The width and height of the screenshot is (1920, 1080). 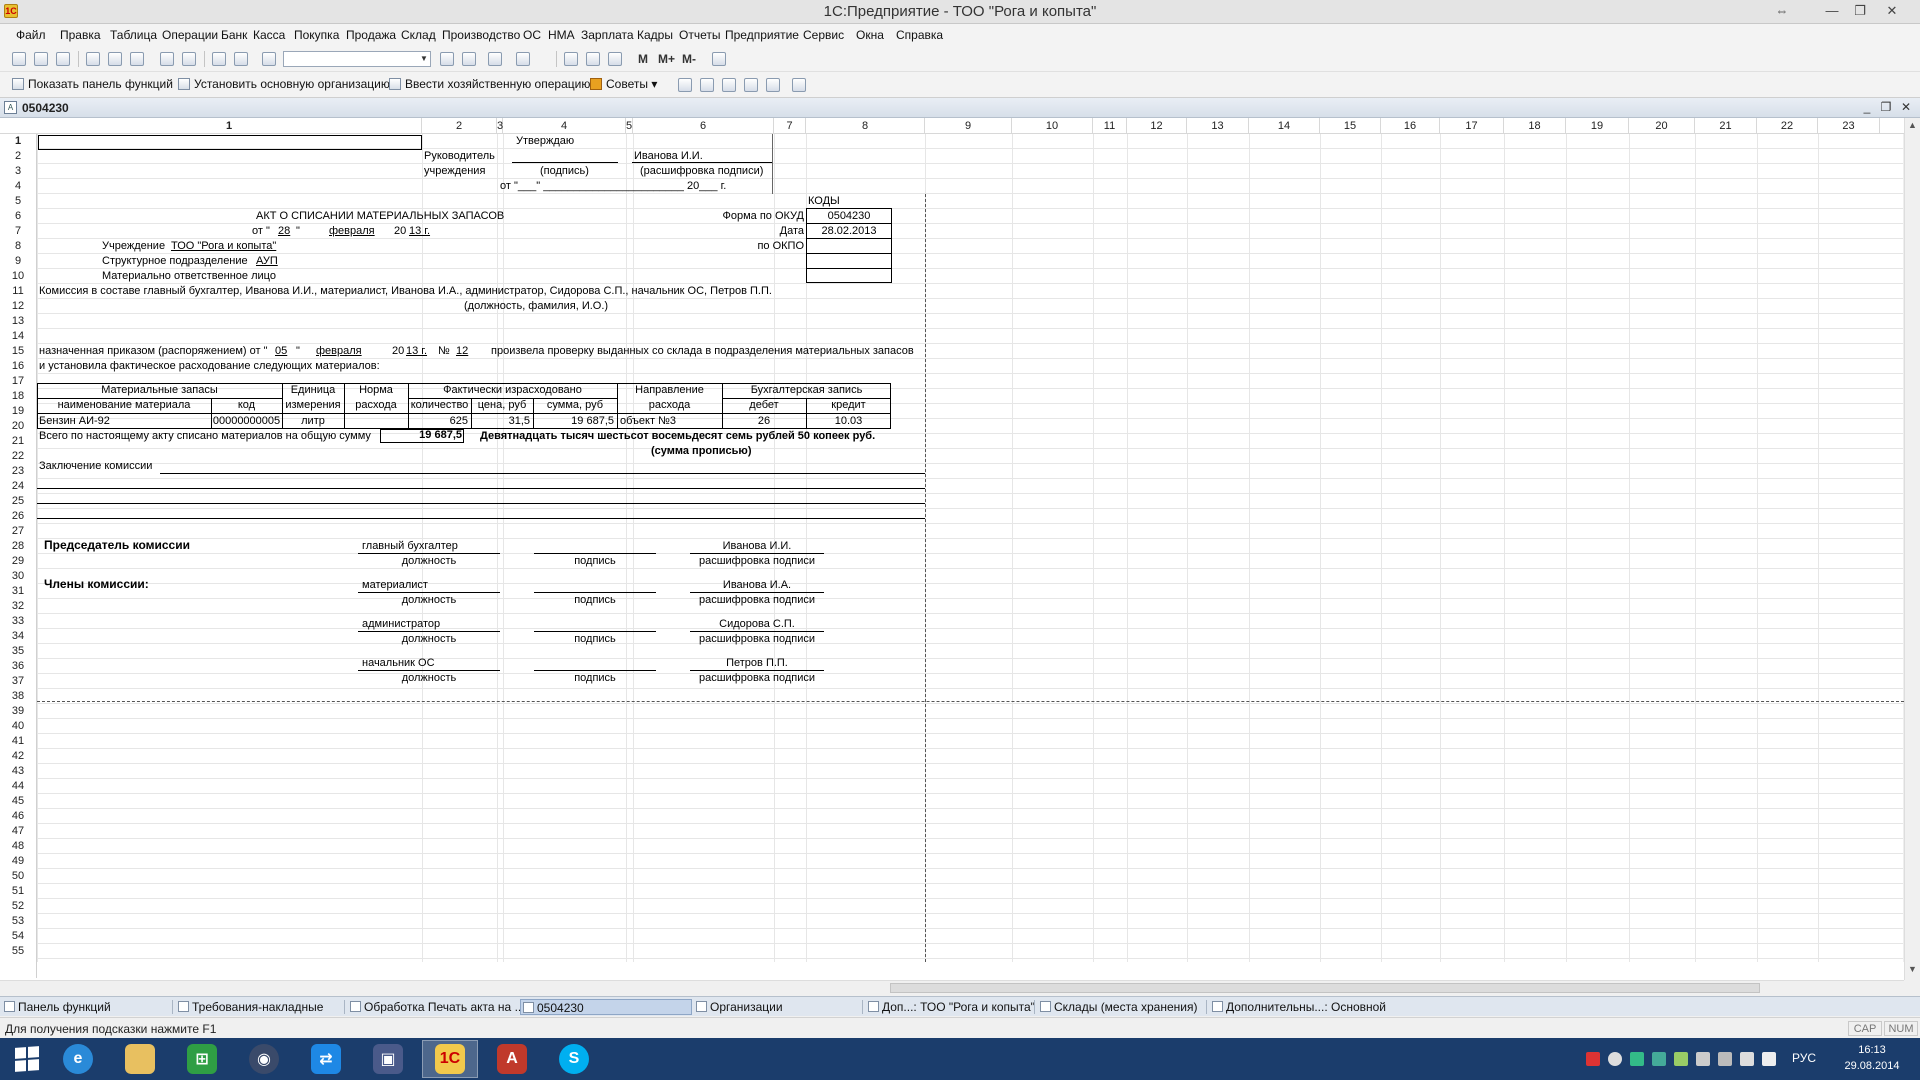 I want to click on row-header-cell: 10, so click(x=18, y=276).